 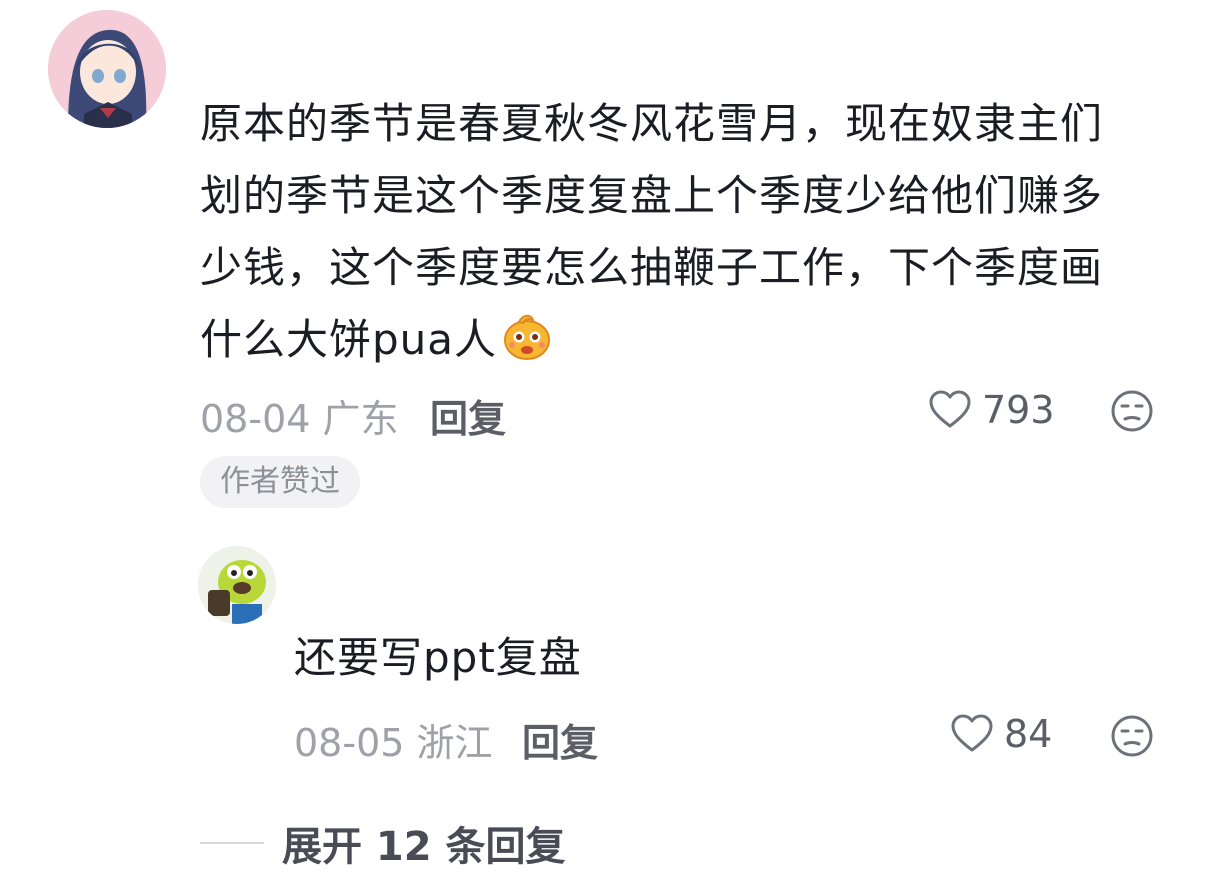 I want to click on comment-line-last: 什么大饼pua人, so click(x=695, y=340).